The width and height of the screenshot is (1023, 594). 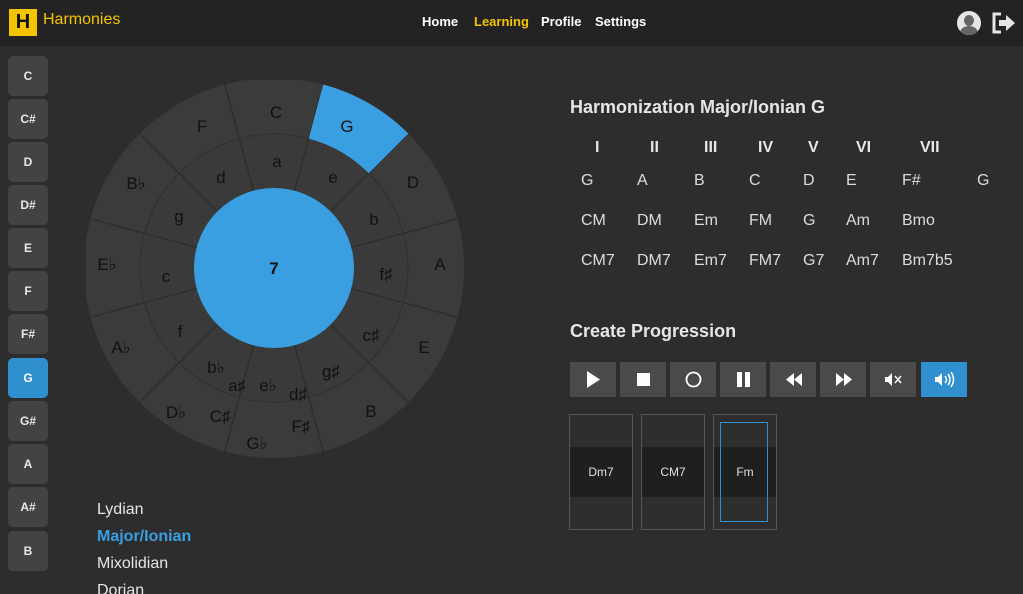 What do you see at coordinates (766, 147) in the screenshot?
I see `degree-header: IV` at bounding box center [766, 147].